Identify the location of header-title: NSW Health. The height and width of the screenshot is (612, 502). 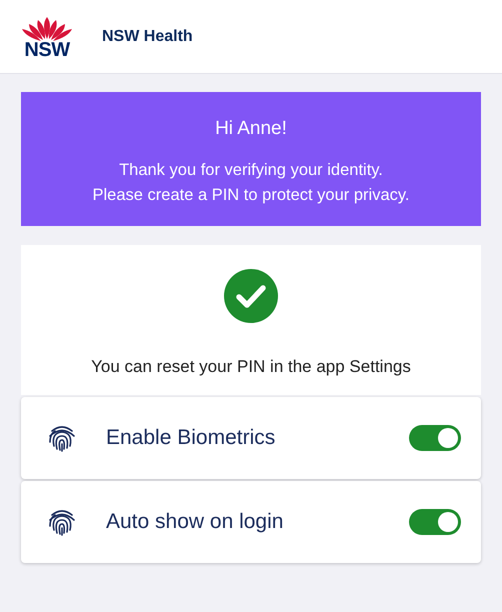
(147, 37).